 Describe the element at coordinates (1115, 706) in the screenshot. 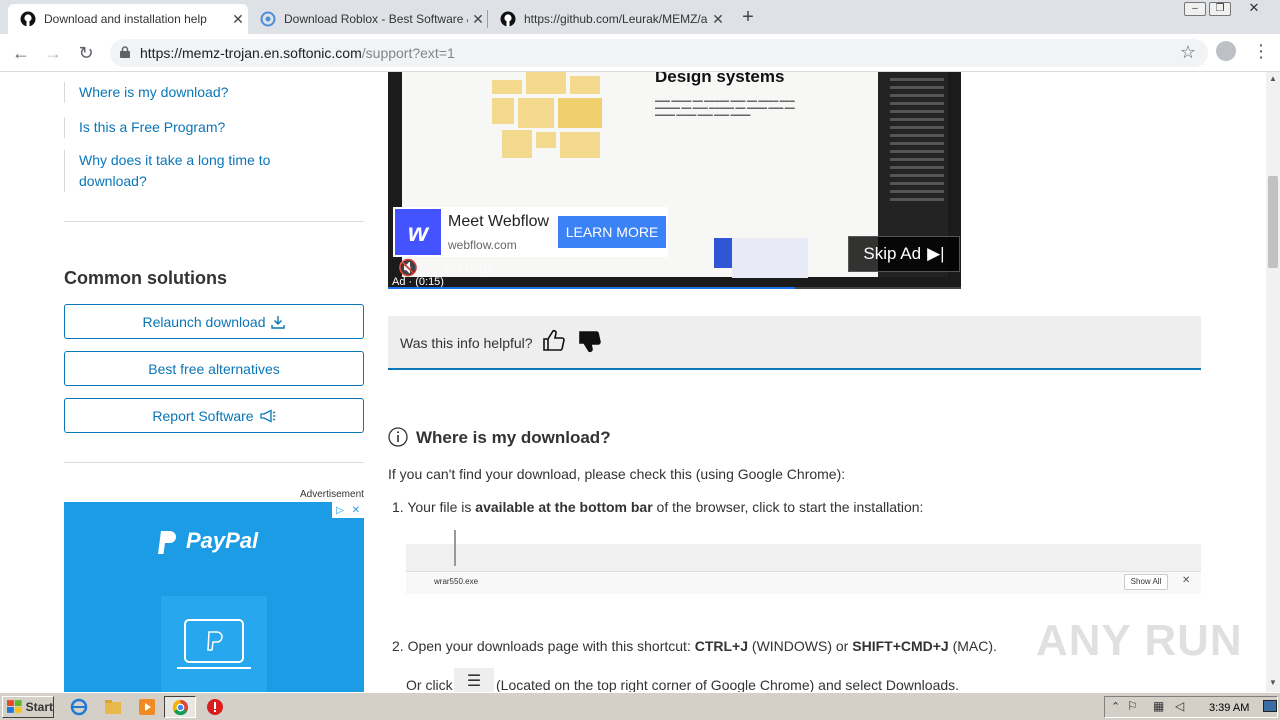

I see `show-hidden-icons-icon: ⌃` at that location.